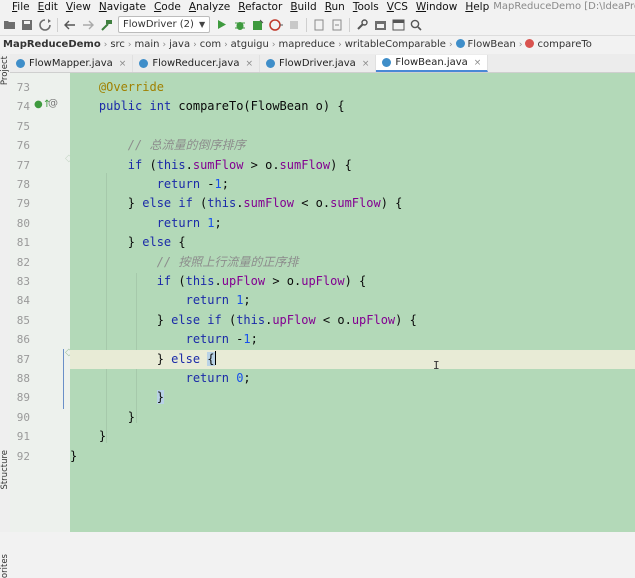 The image size is (635, 578). I want to click on line-number: 85, so click(23, 320).